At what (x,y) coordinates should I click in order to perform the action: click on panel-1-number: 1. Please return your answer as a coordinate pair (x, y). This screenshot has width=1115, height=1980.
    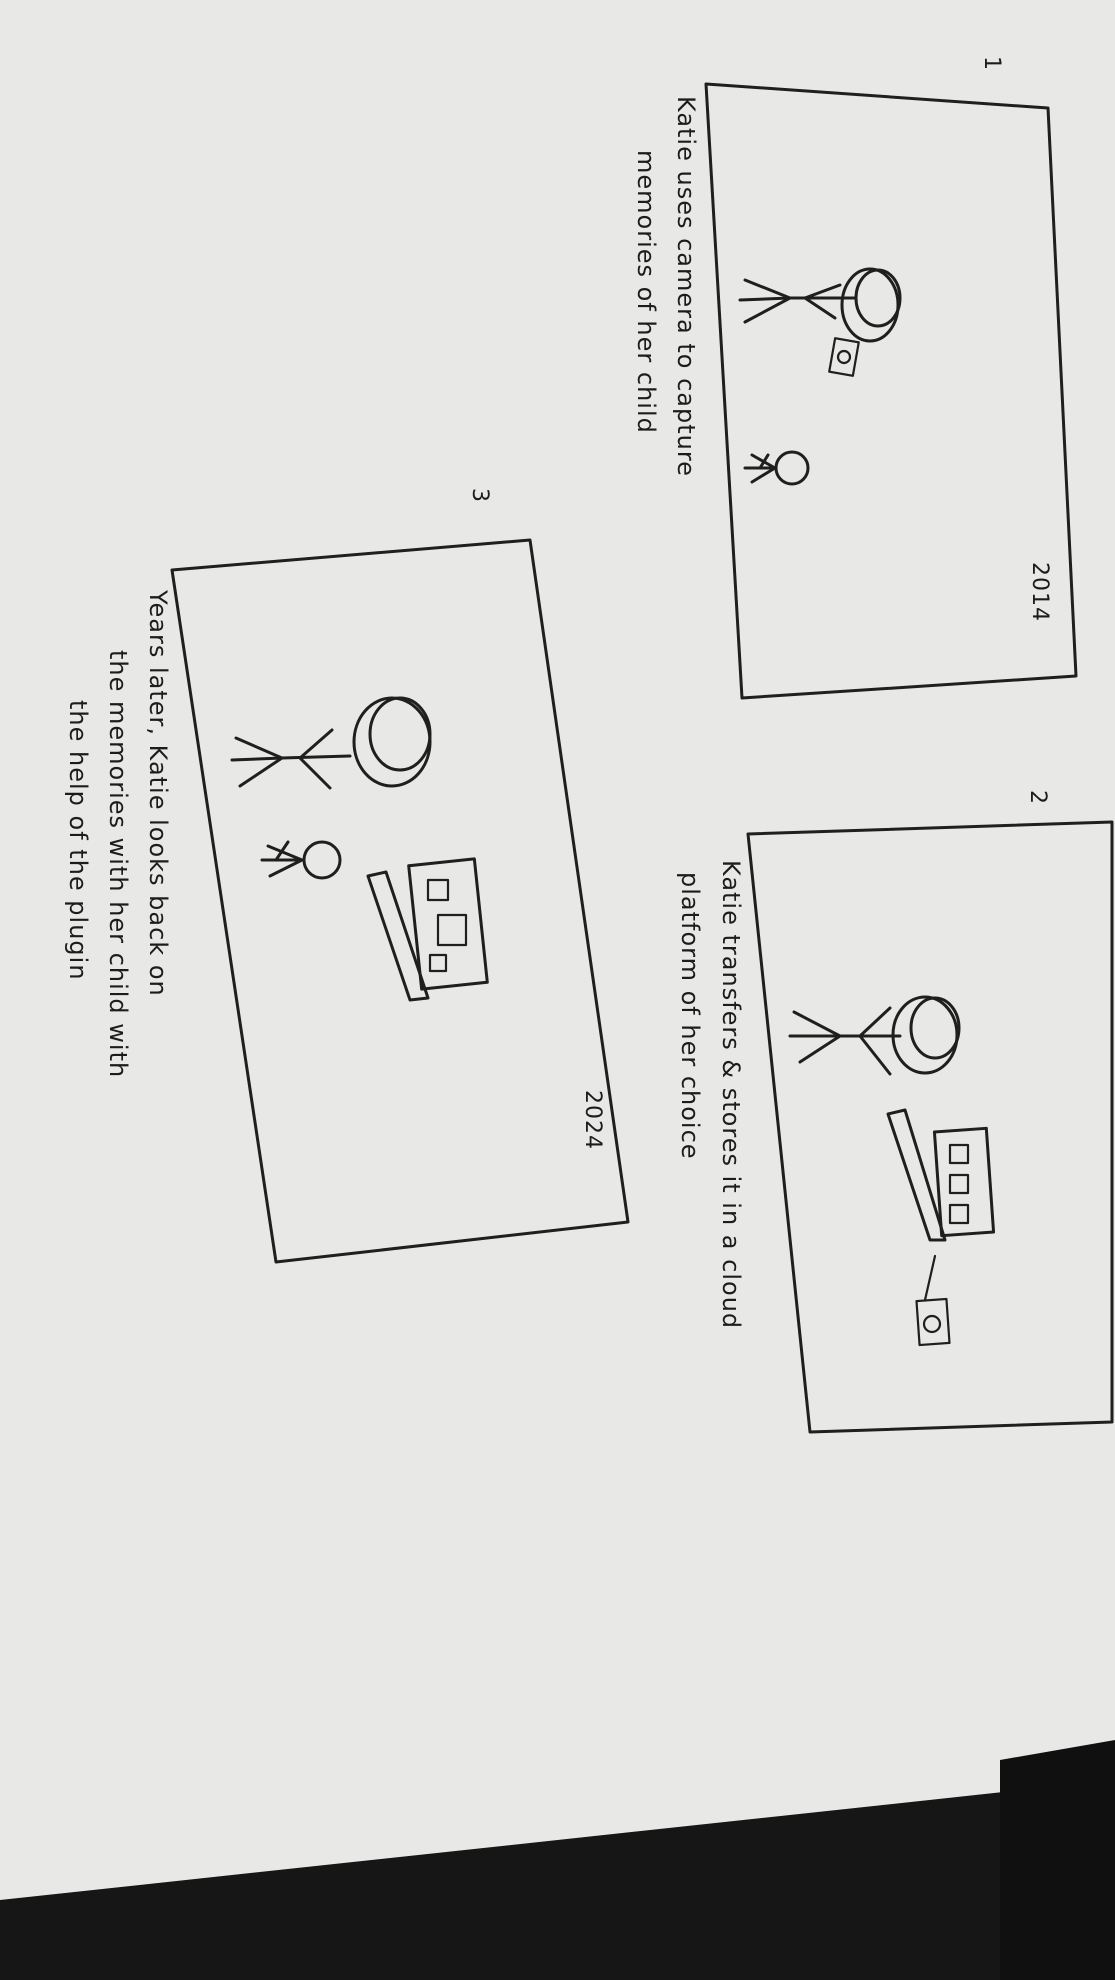
    Looking at the image, I should click on (991, 63).